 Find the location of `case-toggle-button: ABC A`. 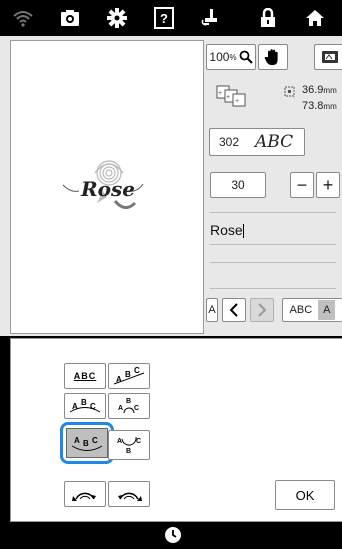

case-toggle-button: ABC A is located at coordinates (312, 310).